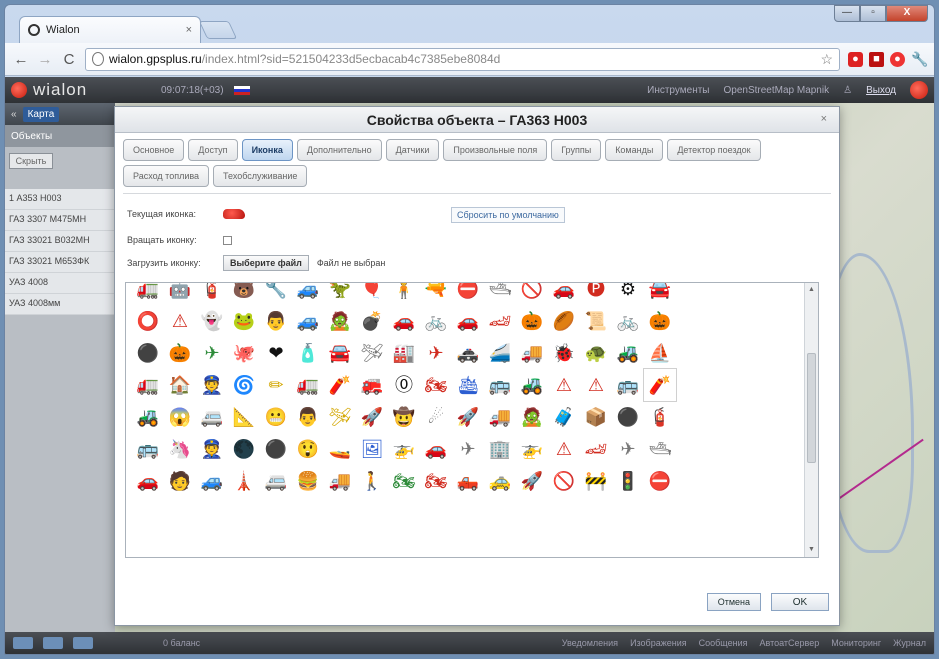 The width and height of the screenshot is (939, 659). I want to click on gallery-icon: 🧍, so click(404, 294).